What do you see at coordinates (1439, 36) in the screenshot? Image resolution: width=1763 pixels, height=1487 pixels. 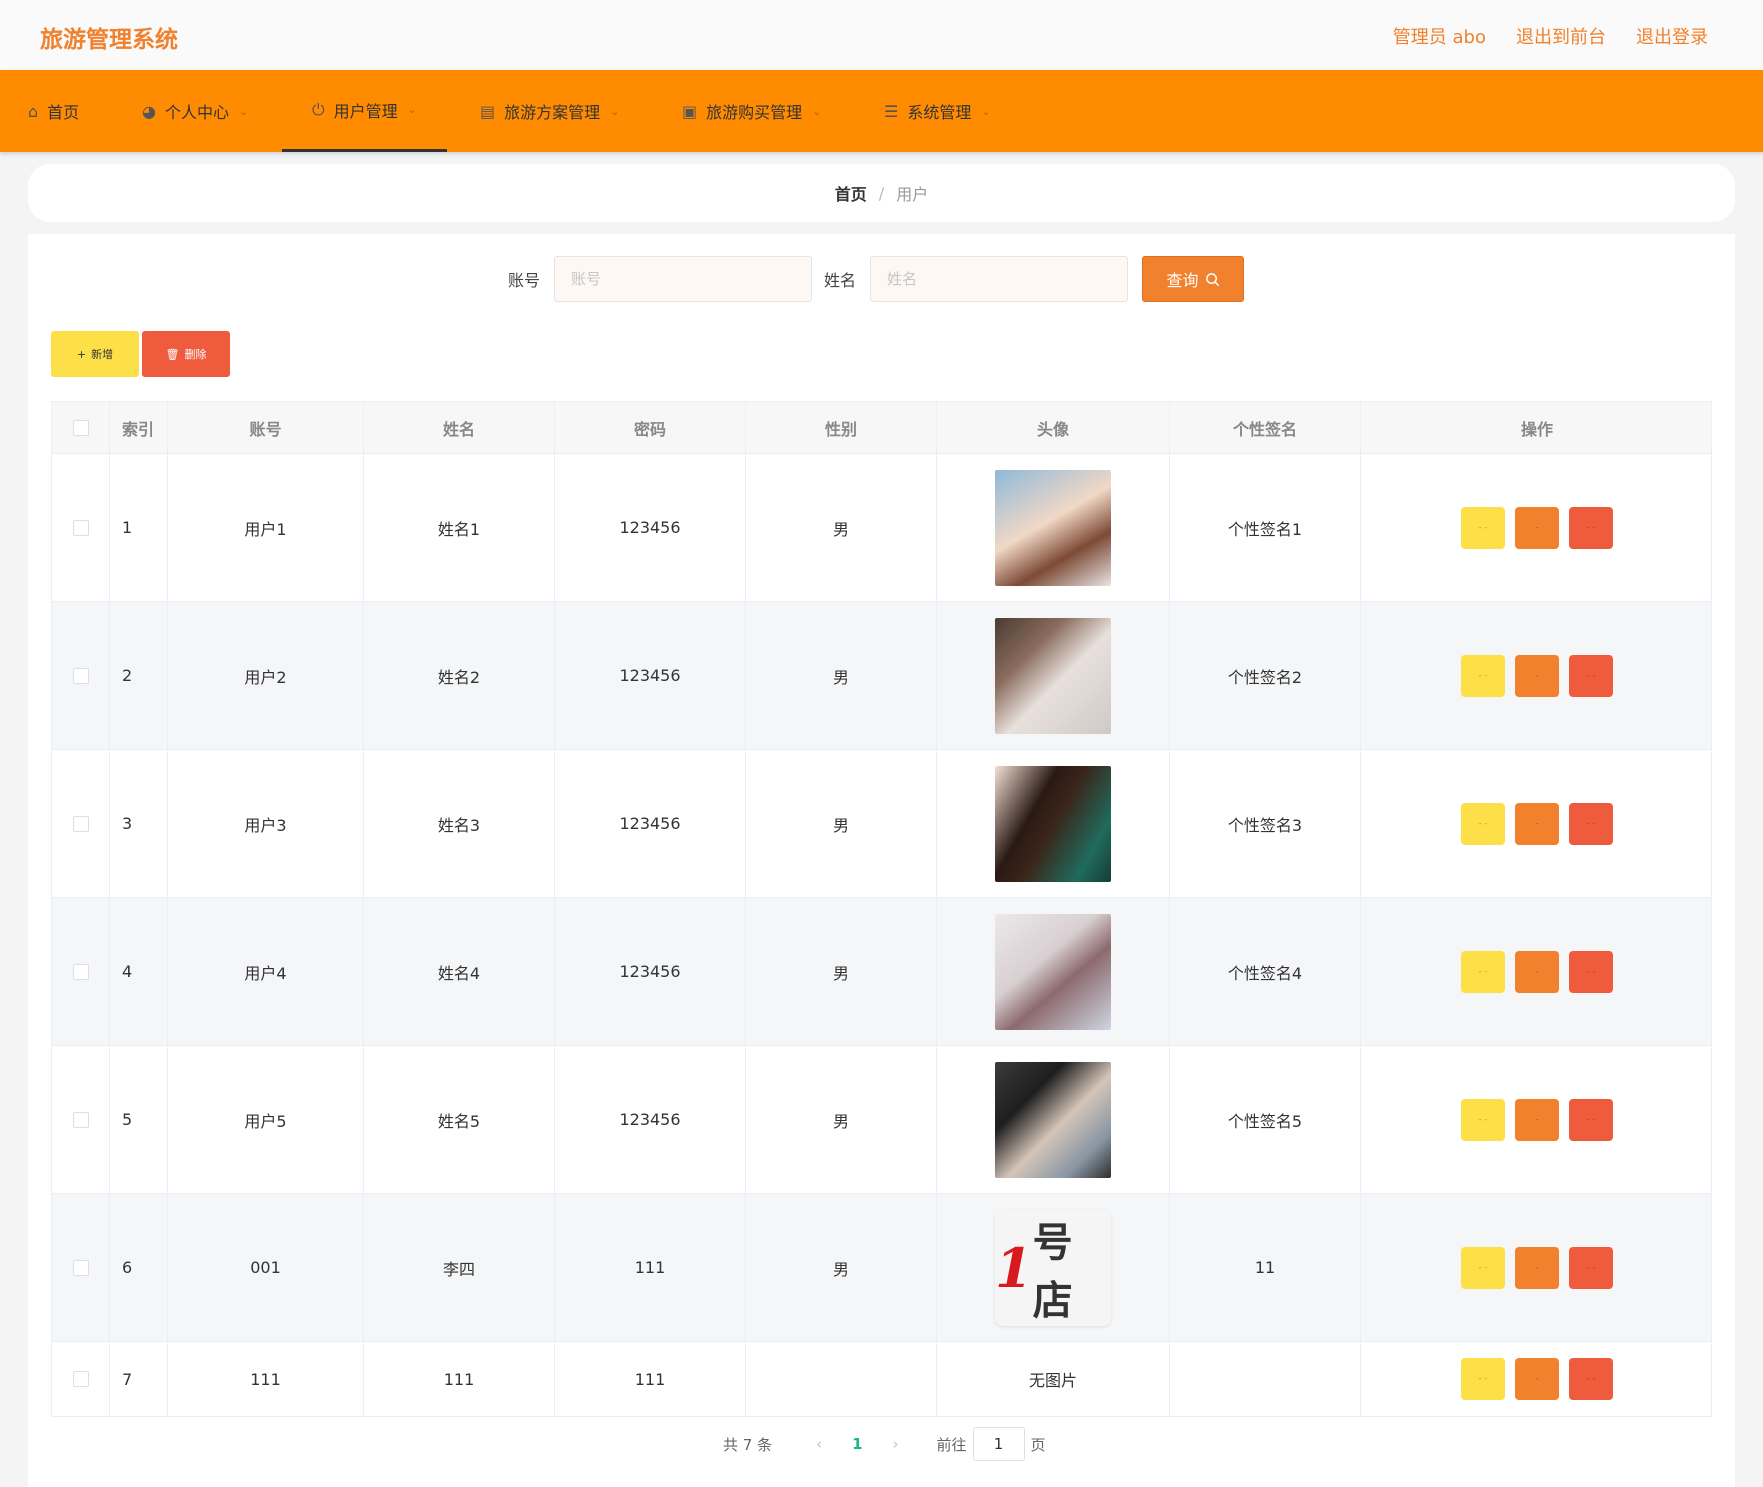 I see `admin-label: 管理员 abo` at bounding box center [1439, 36].